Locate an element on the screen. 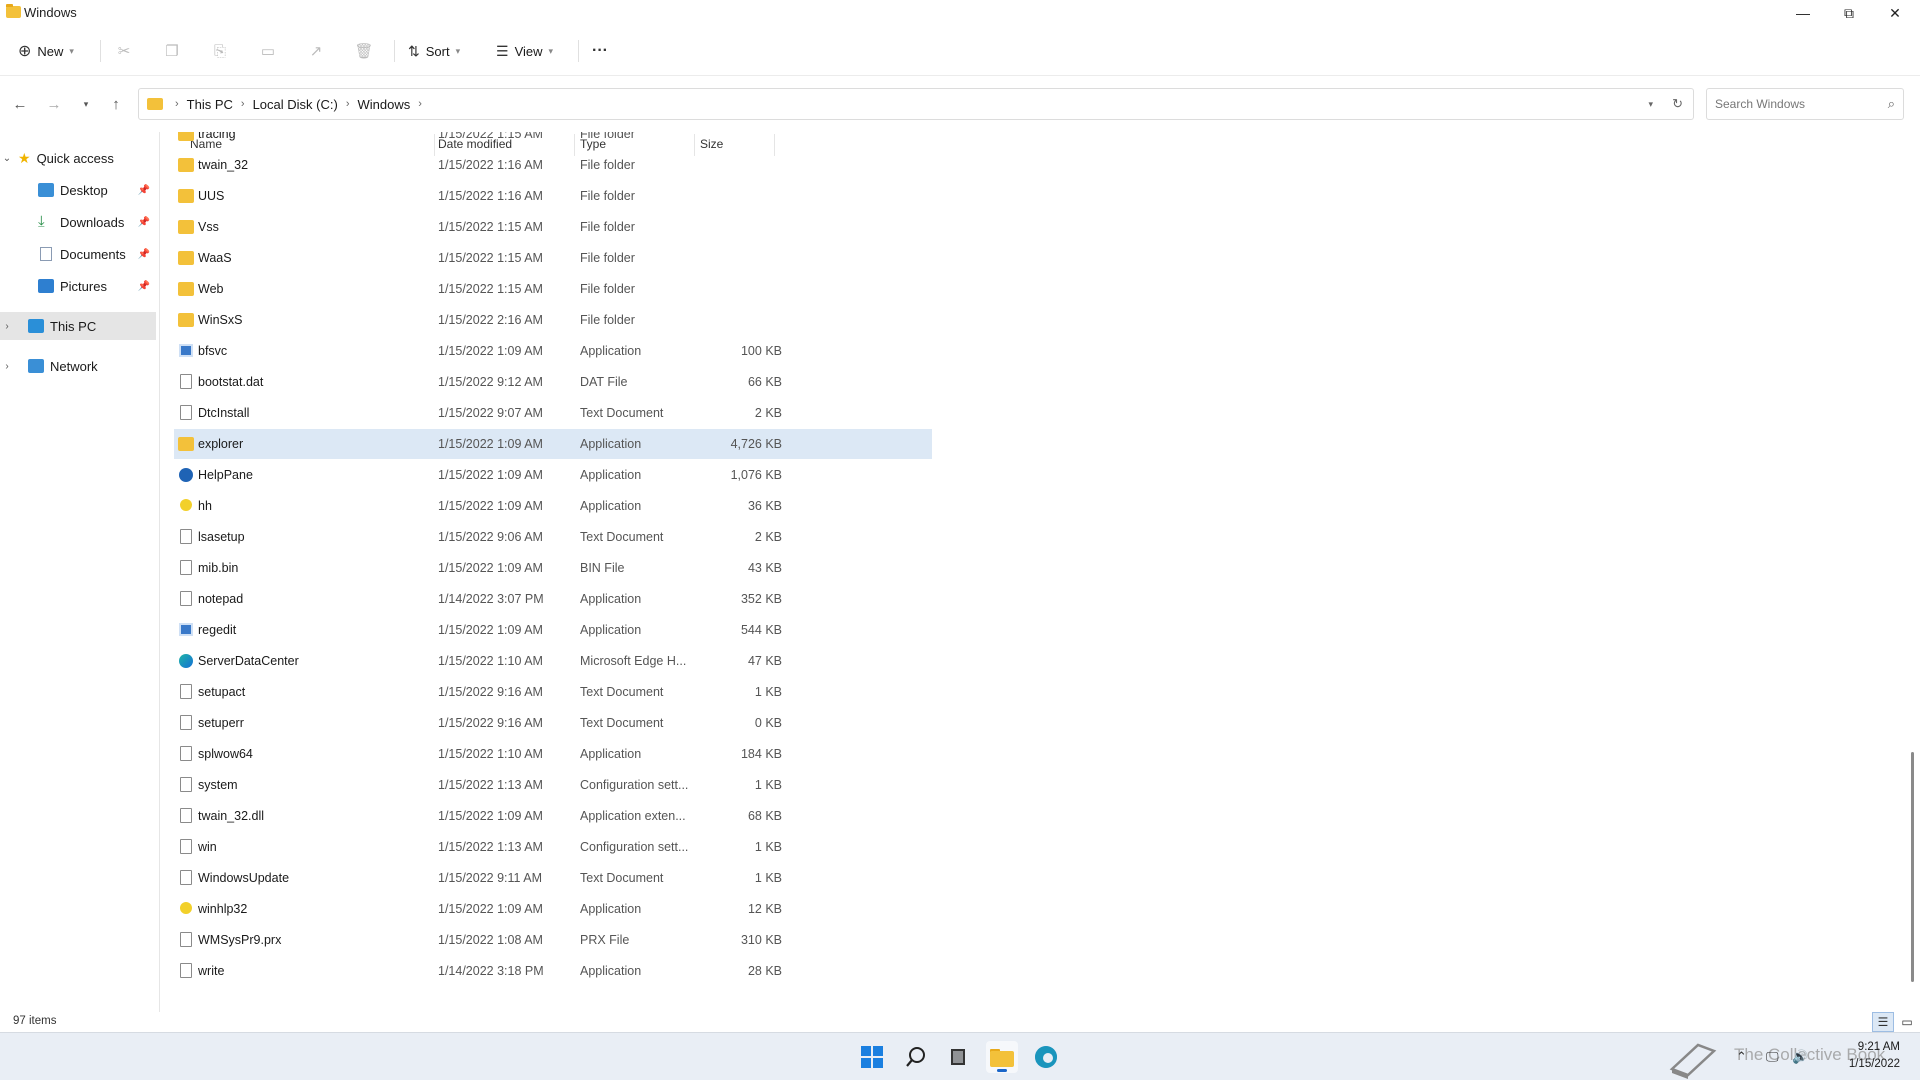  breadcrumb-windows: Windows is located at coordinates (384, 104).